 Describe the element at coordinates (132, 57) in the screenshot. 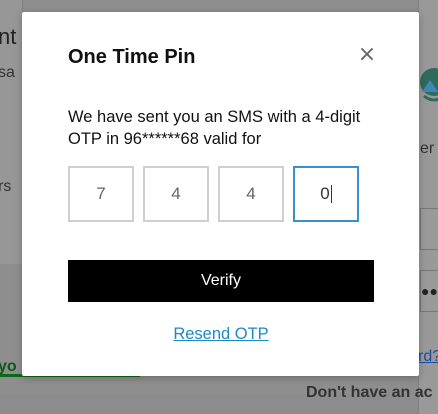

I see `modal-title: One Time Pin` at that location.